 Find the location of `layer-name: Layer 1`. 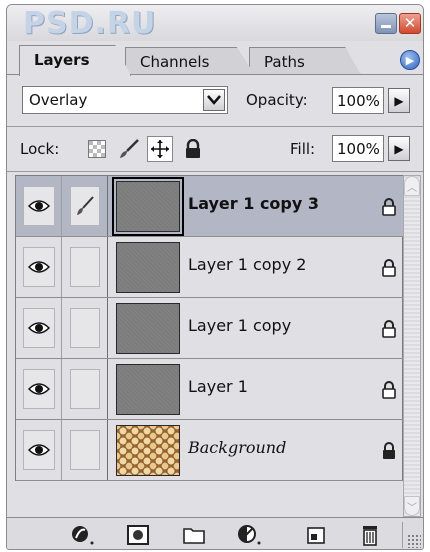

layer-name: Layer 1 is located at coordinates (218, 386).